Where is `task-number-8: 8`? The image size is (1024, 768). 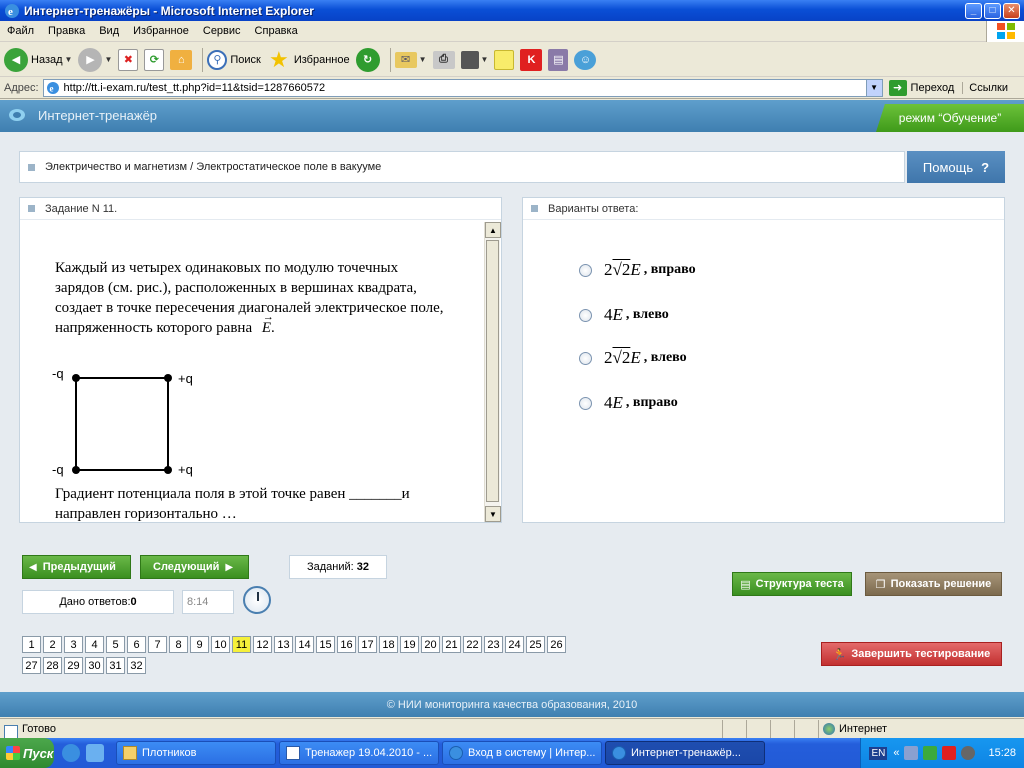
task-number-8: 8 is located at coordinates (178, 644).